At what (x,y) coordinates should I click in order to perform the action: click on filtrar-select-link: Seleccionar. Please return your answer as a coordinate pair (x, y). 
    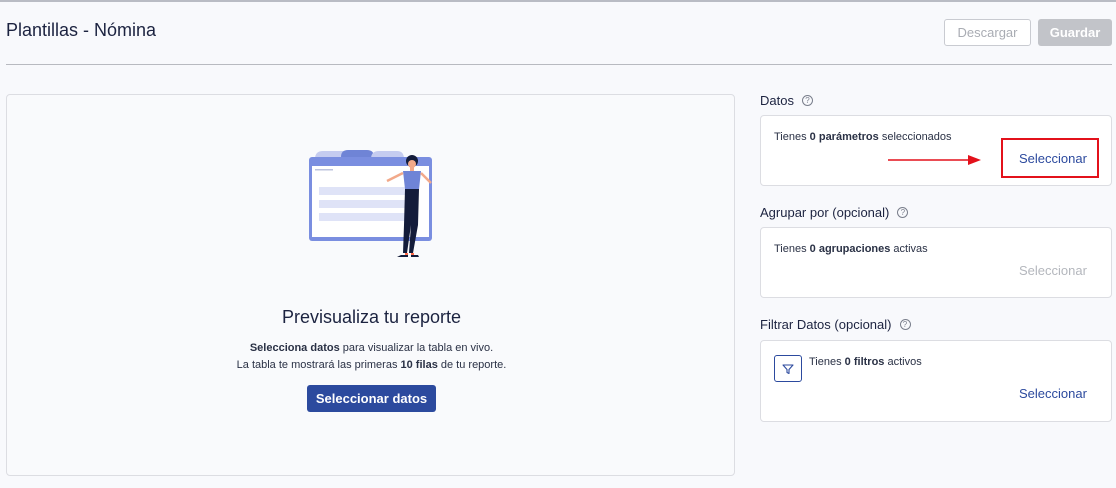
    Looking at the image, I should click on (1053, 393).